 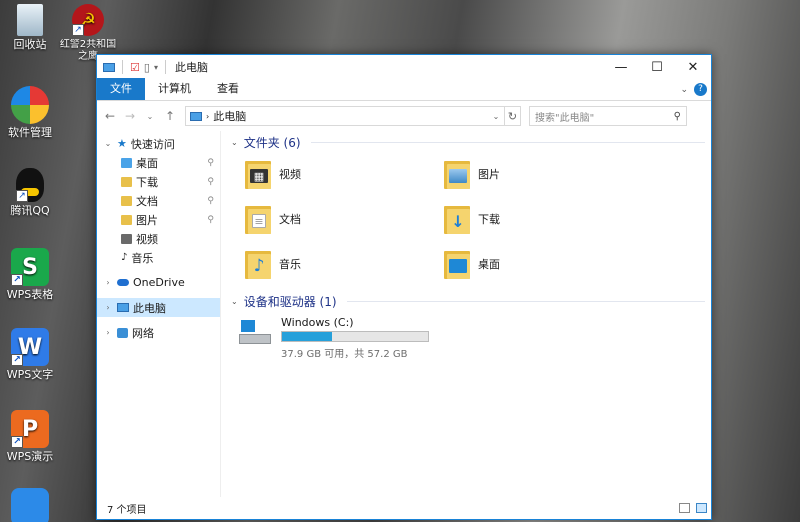 What do you see at coordinates (158, 307) in the screenshot?
I see `nav-this-pc: › 此电脑` at bounding box center [158, 307].